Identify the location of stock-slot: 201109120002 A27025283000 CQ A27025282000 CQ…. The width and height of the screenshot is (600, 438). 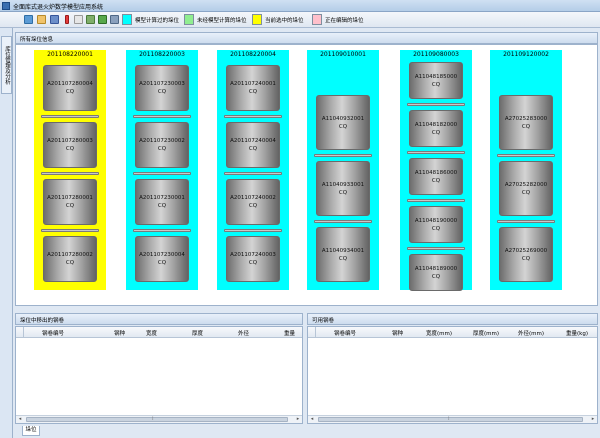
(526, 170).